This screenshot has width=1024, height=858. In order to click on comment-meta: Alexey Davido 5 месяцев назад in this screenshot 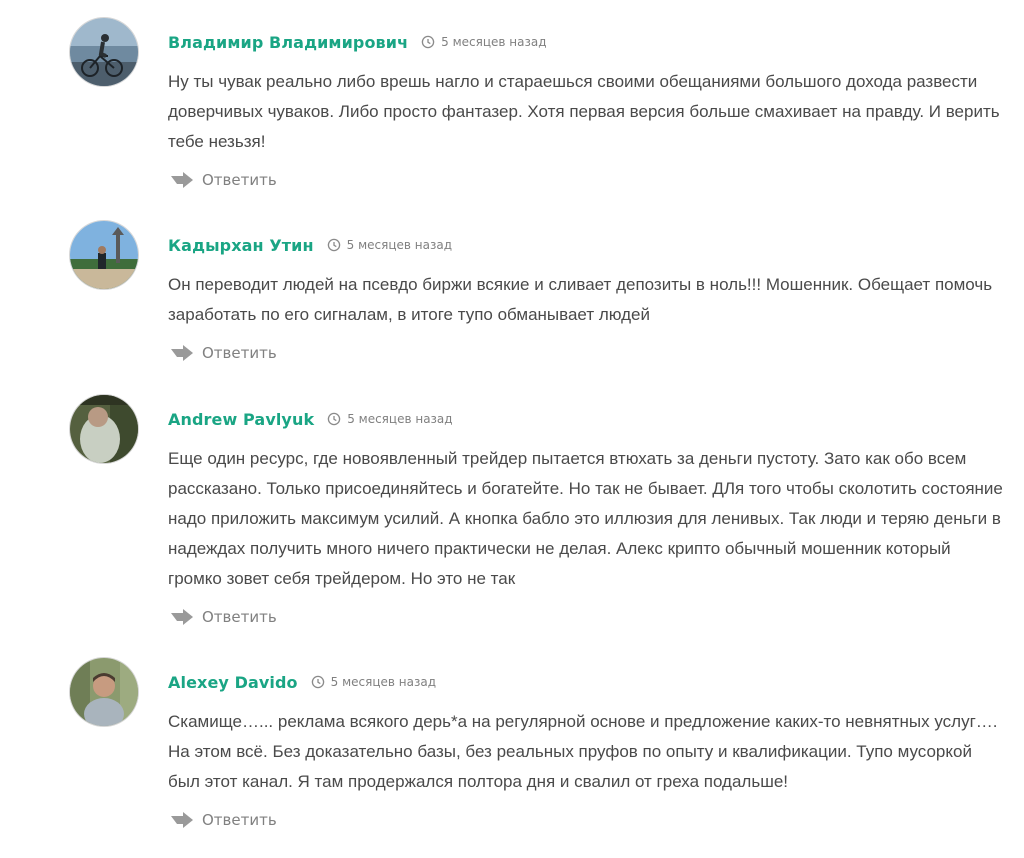, I will do `click(302, 682)`.